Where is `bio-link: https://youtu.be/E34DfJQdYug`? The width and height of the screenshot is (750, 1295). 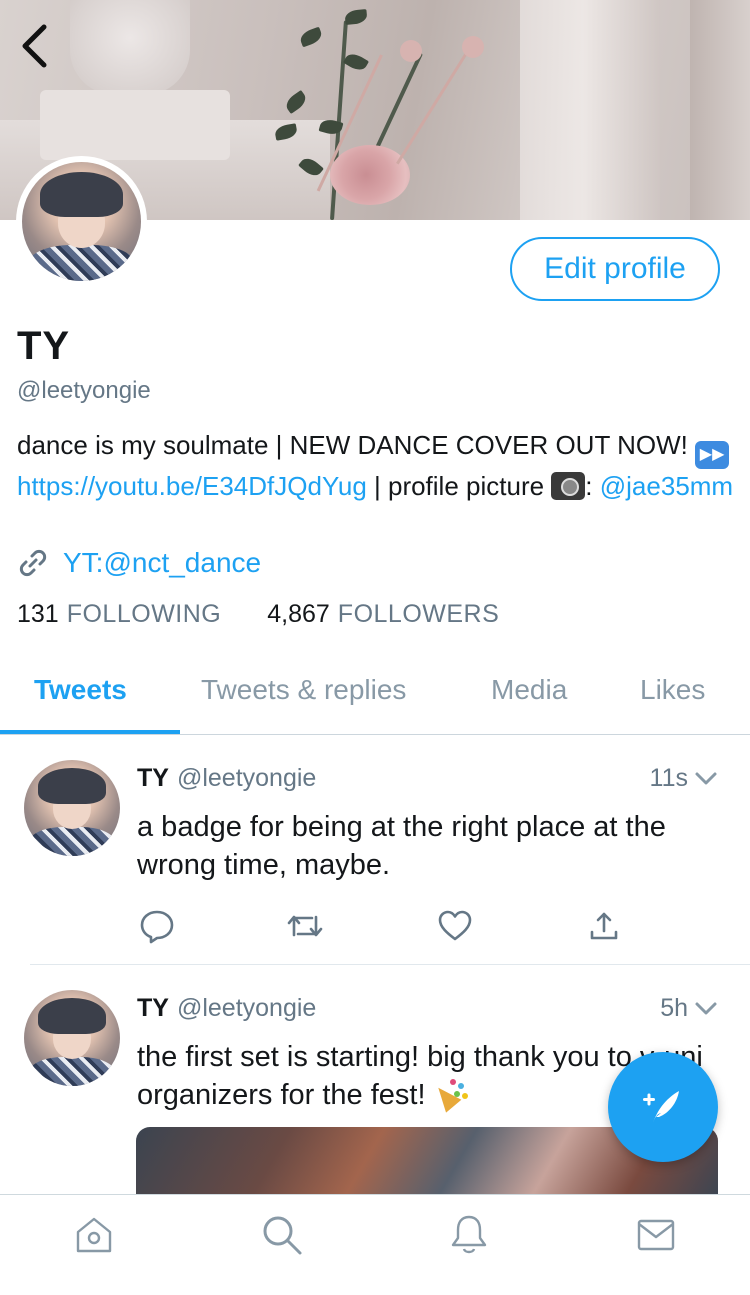
bio-link: https://youtu.be/E34DfJQdYug is located at coordinates (192, 486).